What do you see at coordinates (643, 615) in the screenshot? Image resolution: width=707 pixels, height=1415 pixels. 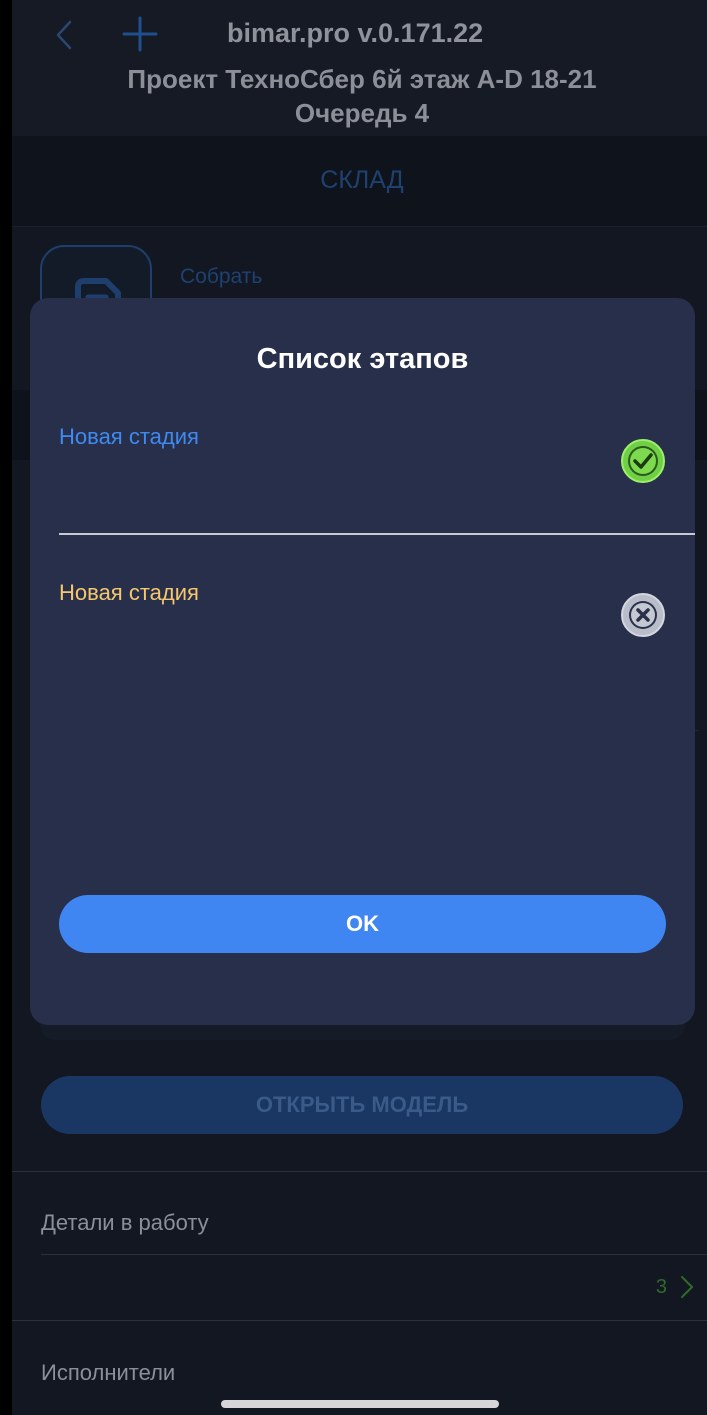 I see `close-circle-icon` at bounding box center [643, 615].